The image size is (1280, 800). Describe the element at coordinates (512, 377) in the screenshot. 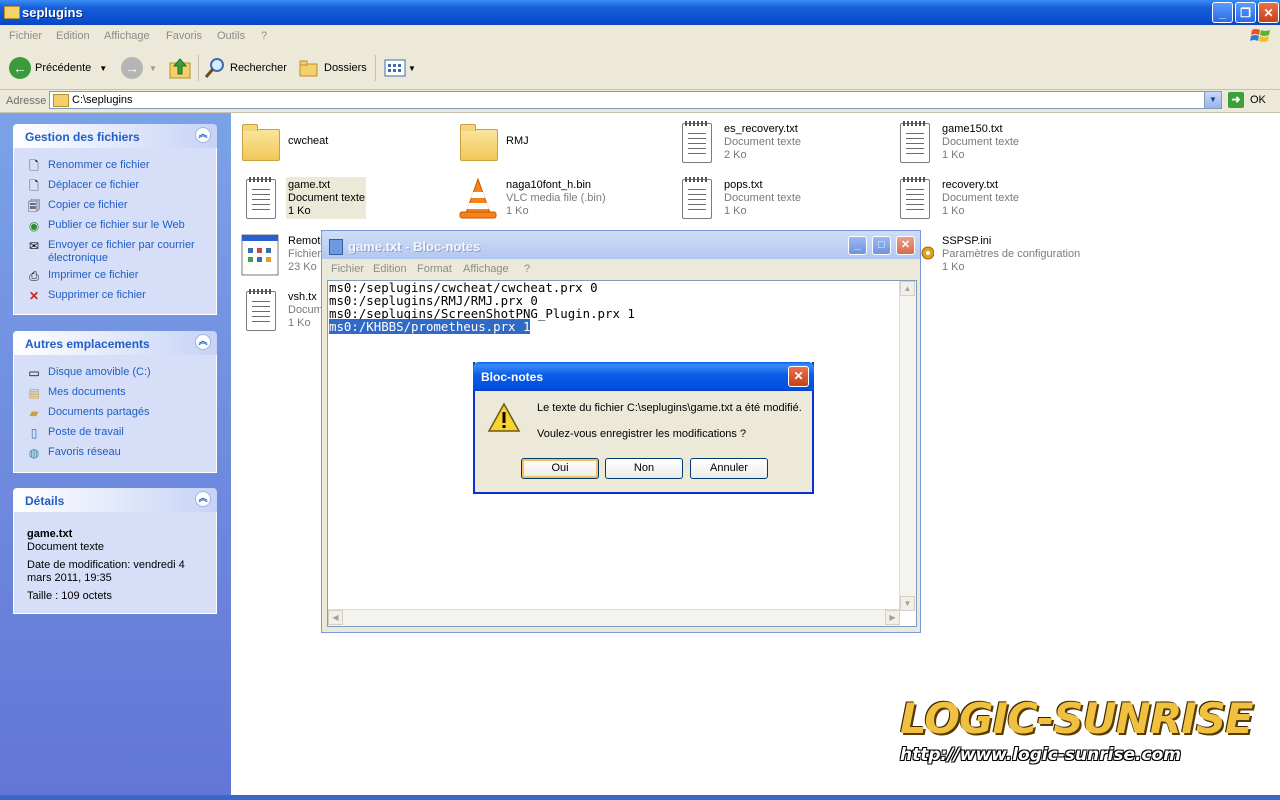

I see `dialog-title: Bloc-notes` at that location.